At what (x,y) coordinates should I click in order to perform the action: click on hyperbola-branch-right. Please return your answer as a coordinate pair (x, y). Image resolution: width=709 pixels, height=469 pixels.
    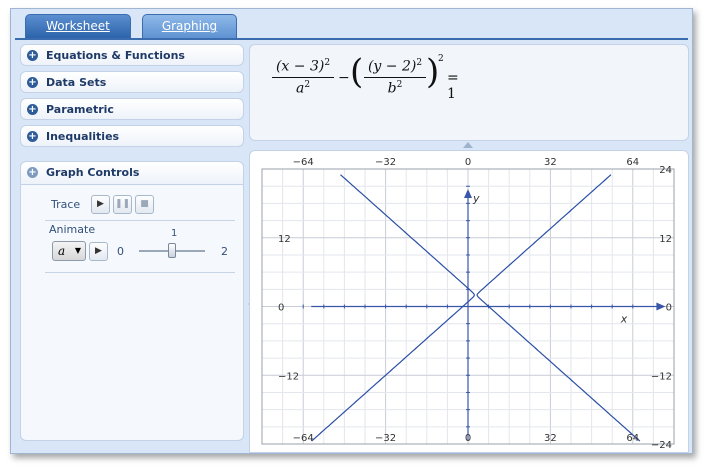
    Looking at the image, I should click on (558, 308).